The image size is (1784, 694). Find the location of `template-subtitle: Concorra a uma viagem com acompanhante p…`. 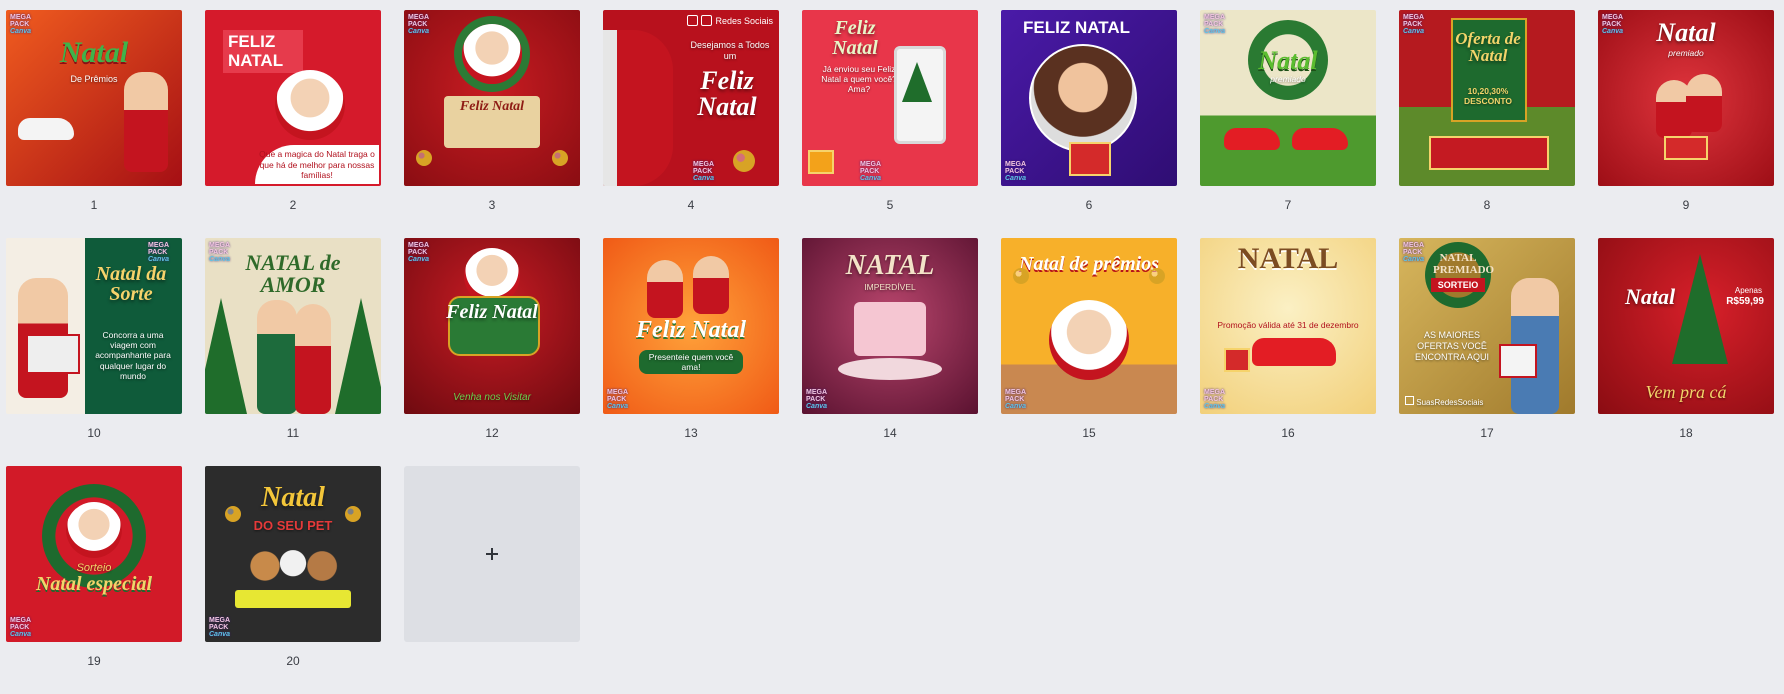

template-subtitle: Concorra a uma viagem com acompanhante p… is located at coordinates (133, 355).